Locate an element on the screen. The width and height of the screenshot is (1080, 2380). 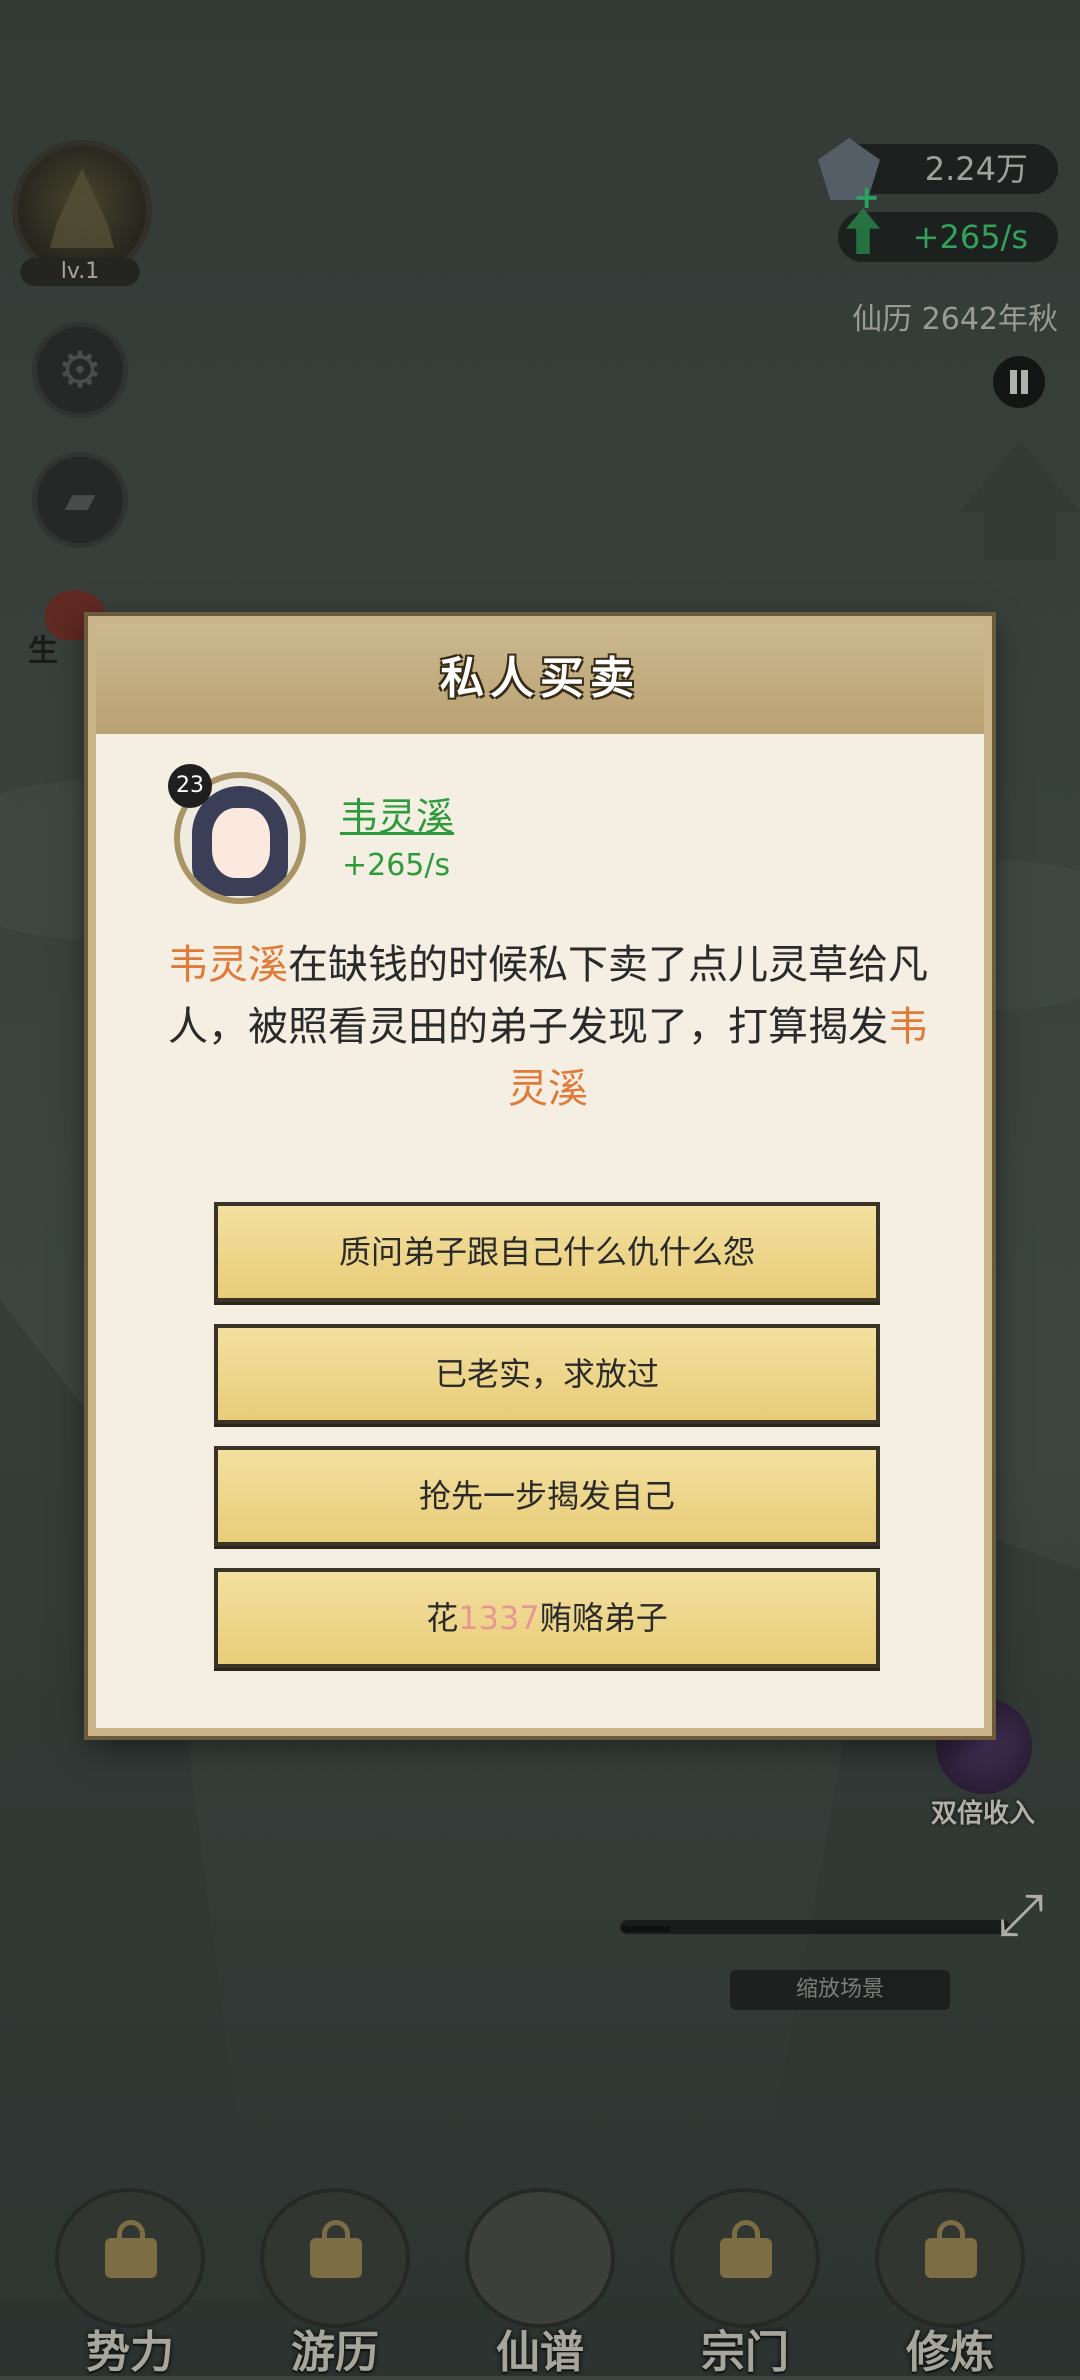
option-self-report: 抢先一步揭发自己 is located at coordinates (547, 1496).